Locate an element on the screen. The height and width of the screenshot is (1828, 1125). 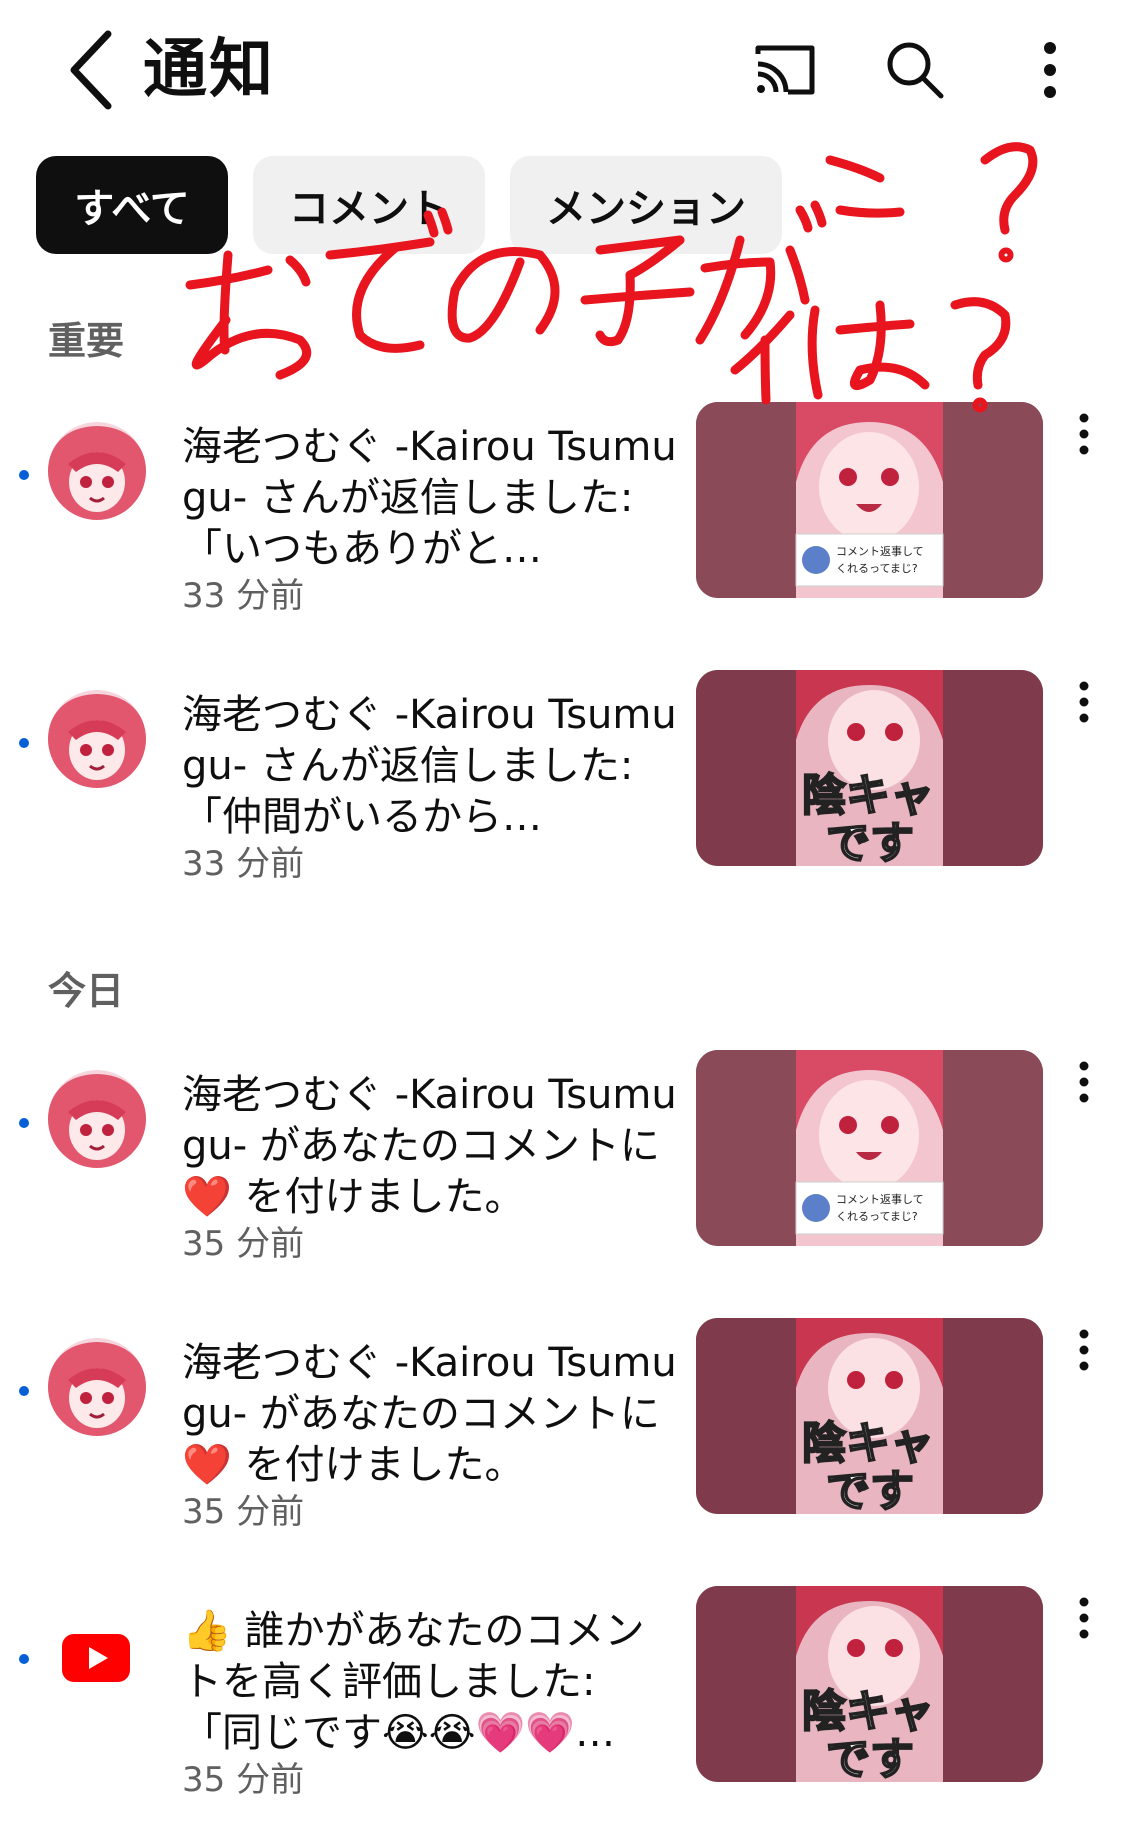
filter-chips: すべて コメント メンション is located at coordinates (409, 205).